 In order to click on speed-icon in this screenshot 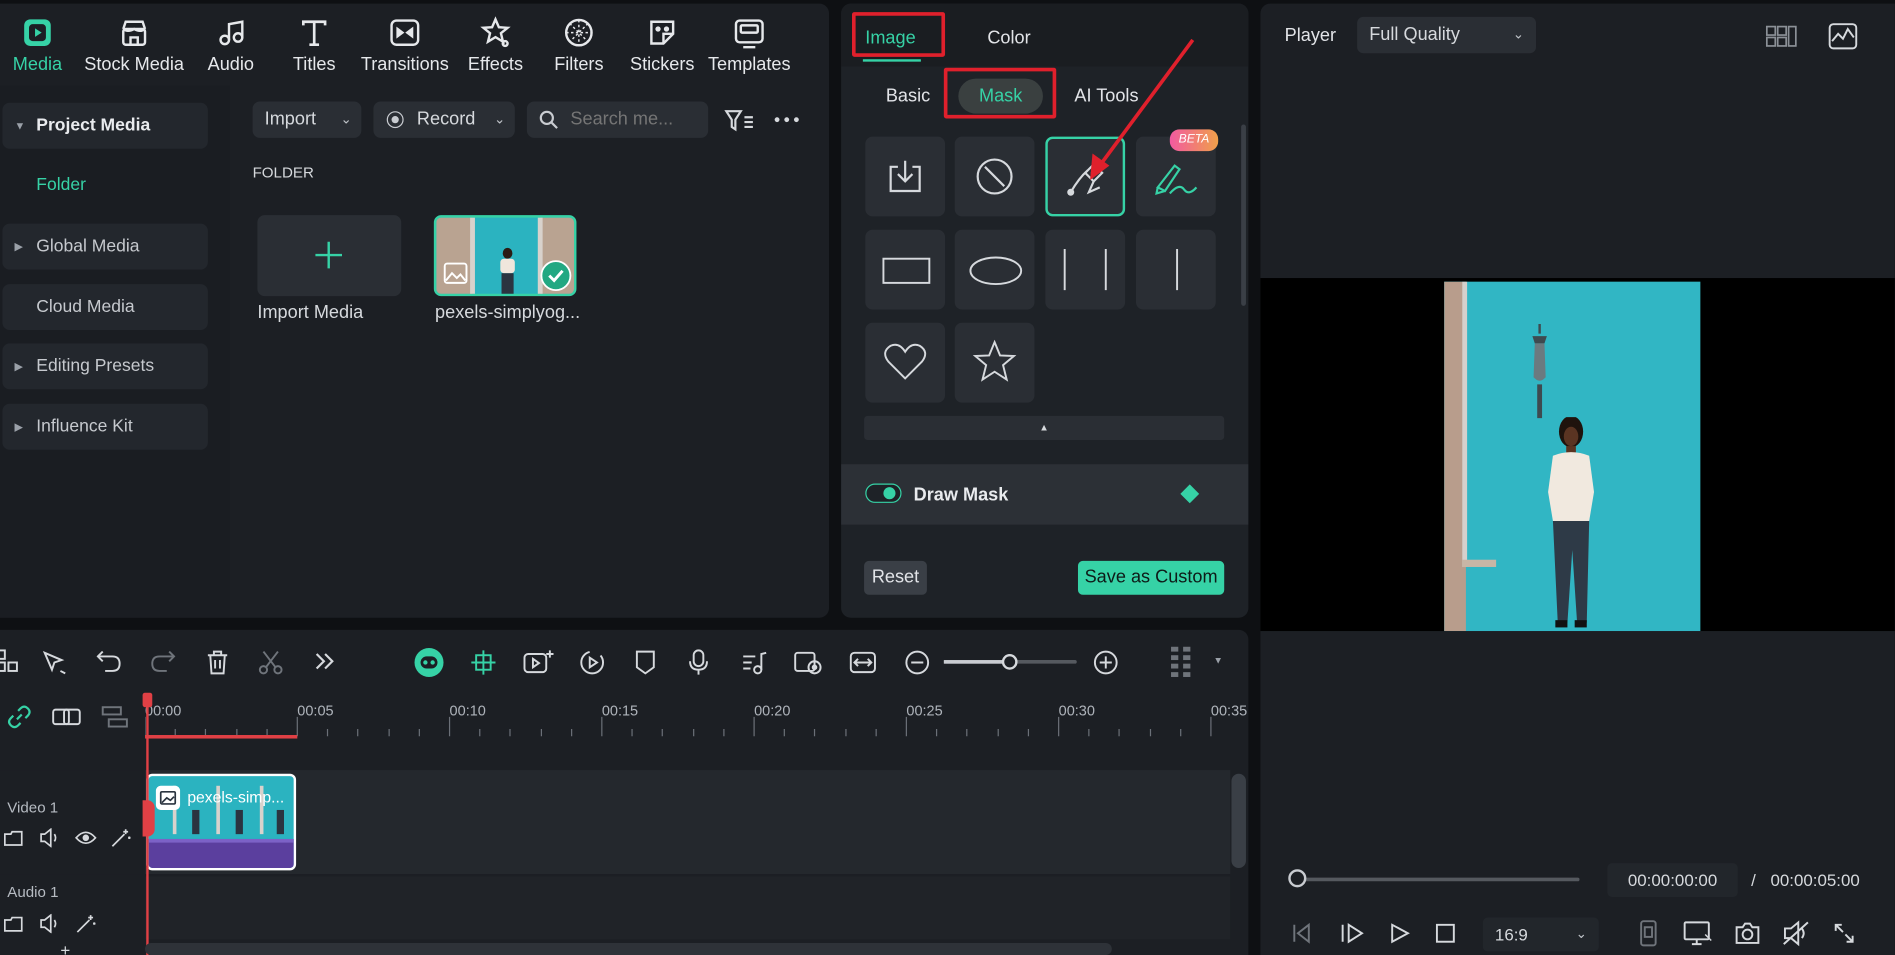, I will do `click(592, 662)`.